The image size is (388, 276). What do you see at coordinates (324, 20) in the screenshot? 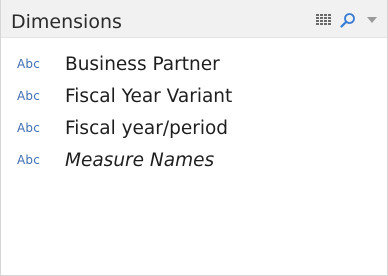
I see `grid-view-icon` at bounding box center [324, 20].